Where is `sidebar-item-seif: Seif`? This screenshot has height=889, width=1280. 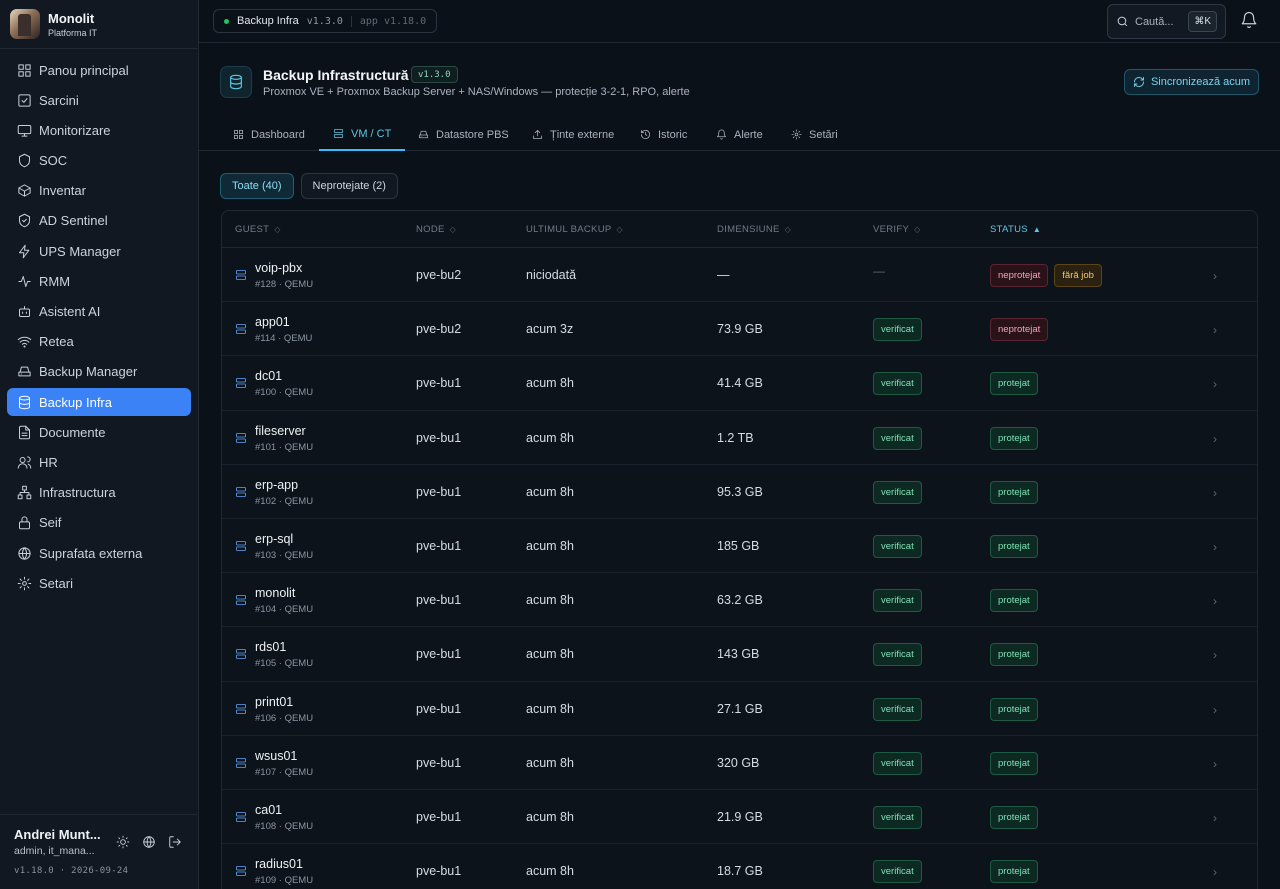
sidebar-item-seif: Seif is located at coordinates (99, 523).